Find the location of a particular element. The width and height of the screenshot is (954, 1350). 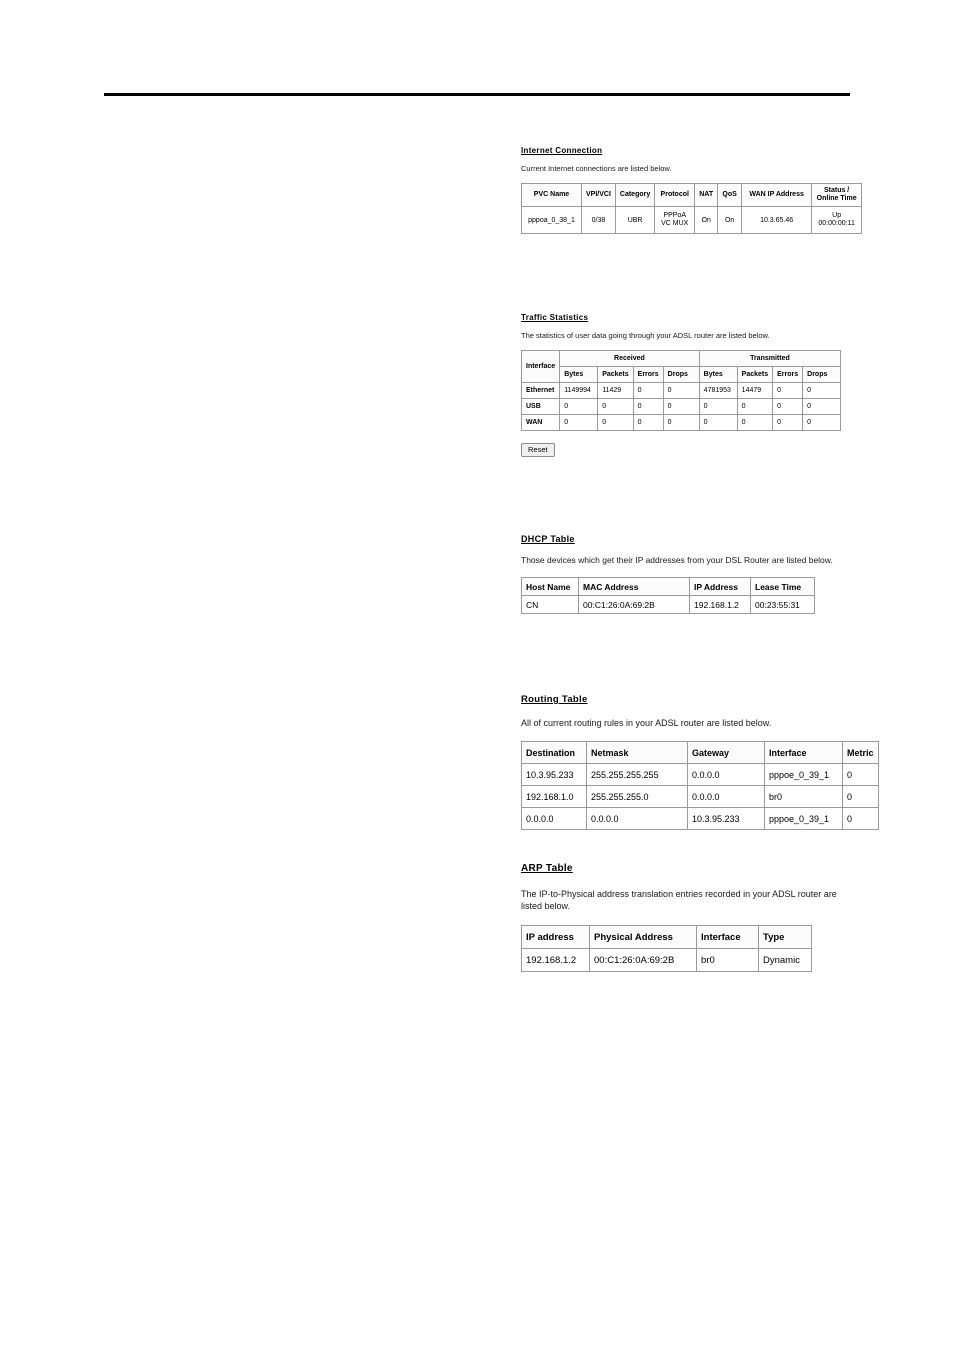

table-group-header-row: Interface Received Transmitted is located at coordinates (681, 366).